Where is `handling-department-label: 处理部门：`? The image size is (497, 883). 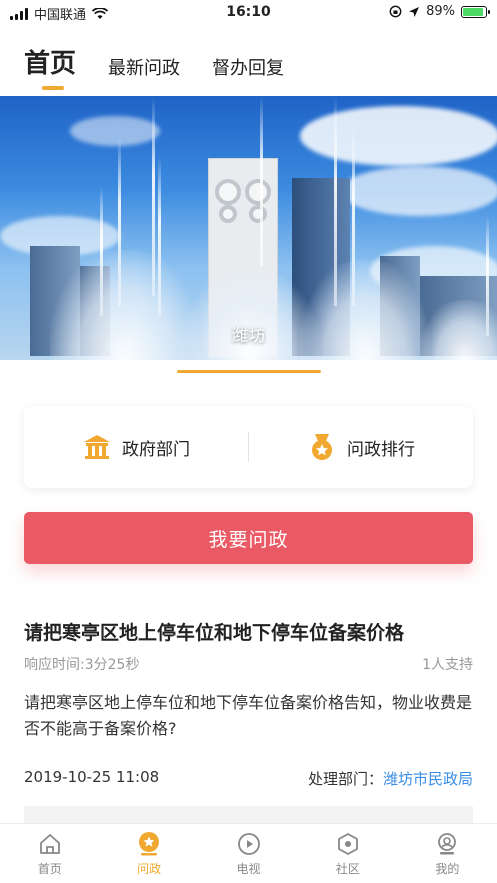
handling-department-label: 处理部门： is located at coordinates (345, 779).